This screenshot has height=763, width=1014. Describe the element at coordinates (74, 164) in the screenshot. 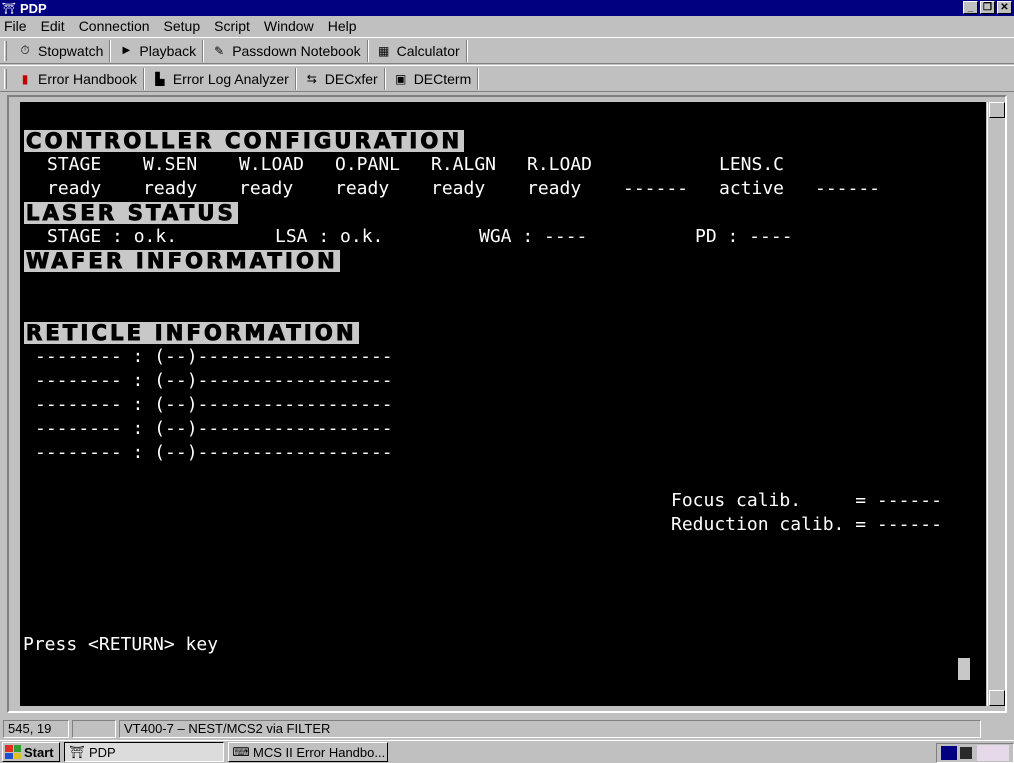

I see `unit-label: STAGE` at that location.